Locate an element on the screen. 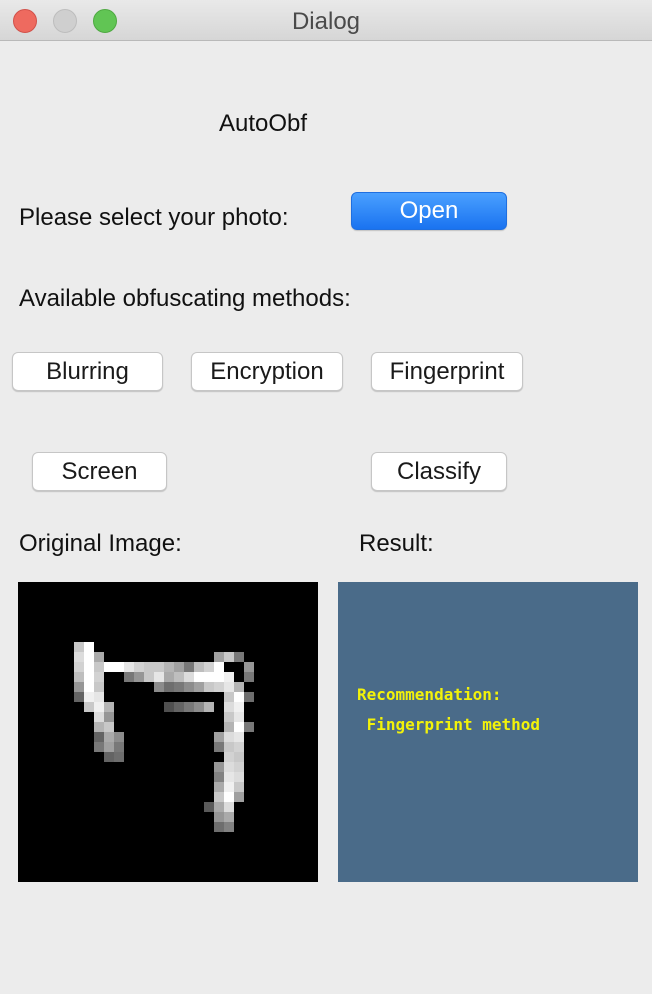  title-bar: Dialog is located at coordinates (326, 20).